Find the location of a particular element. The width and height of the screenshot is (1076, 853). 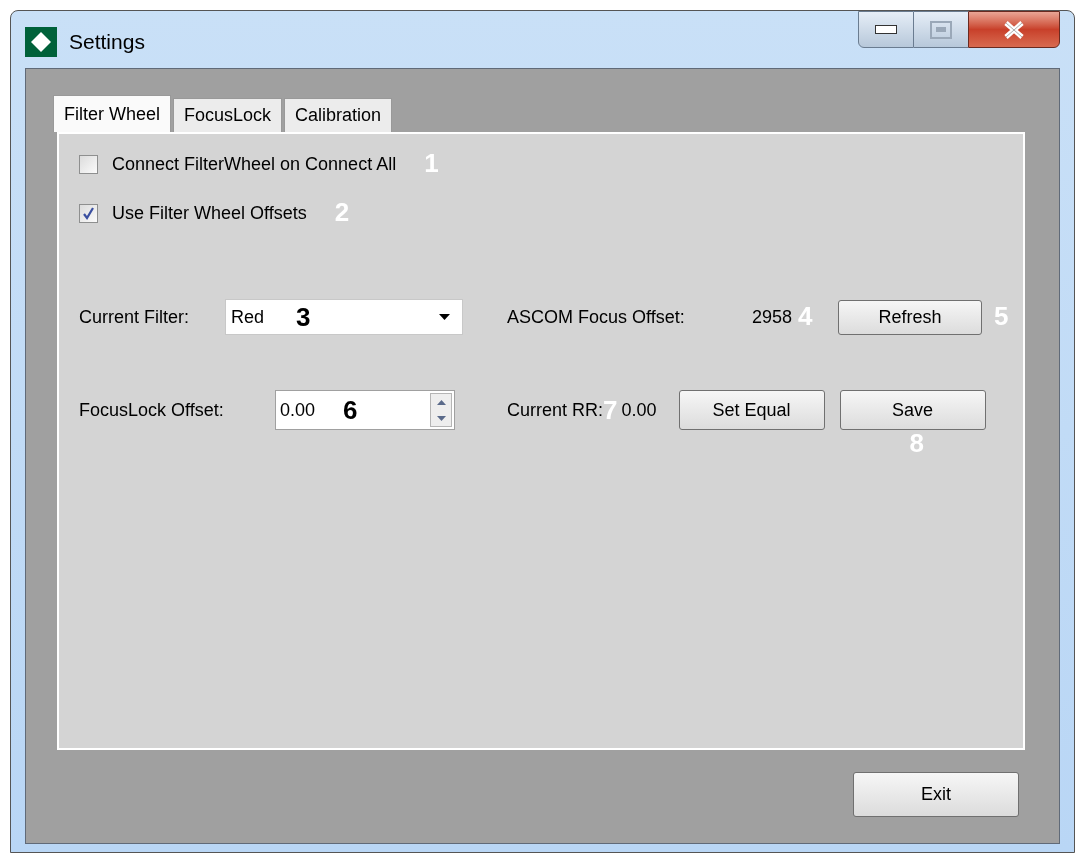

tab: Calibration is located at coordinates (338, 115).